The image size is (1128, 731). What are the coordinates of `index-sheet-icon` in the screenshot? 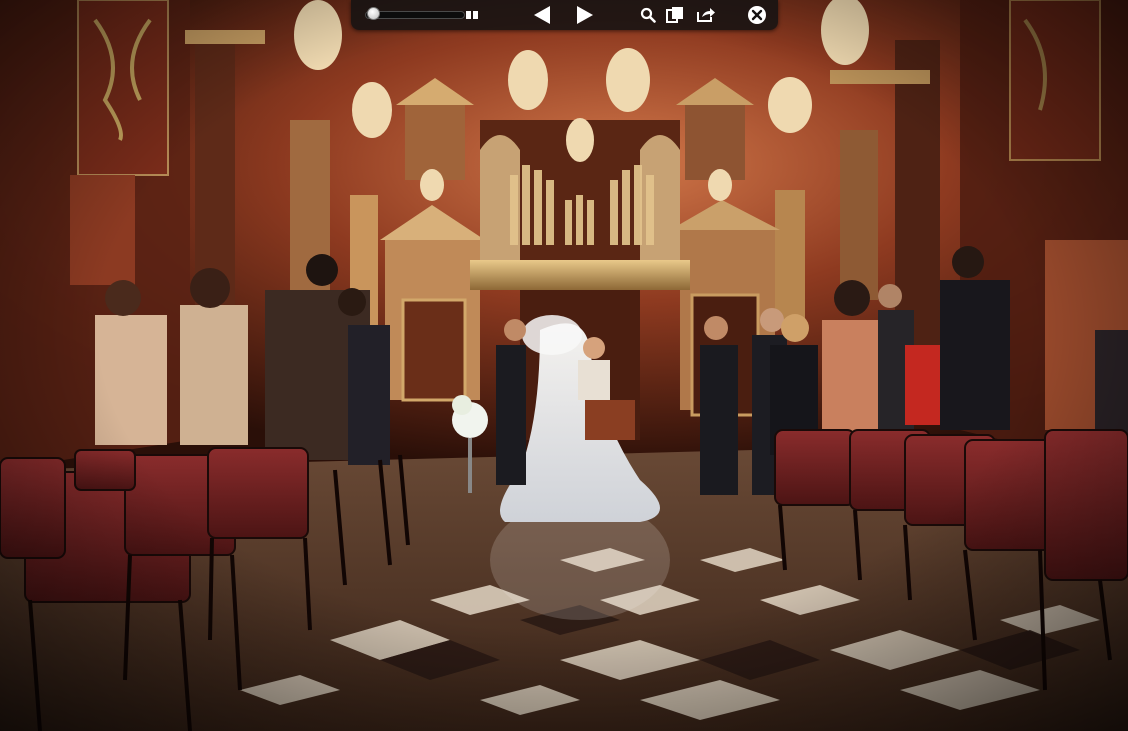 It's located at (675, 14).